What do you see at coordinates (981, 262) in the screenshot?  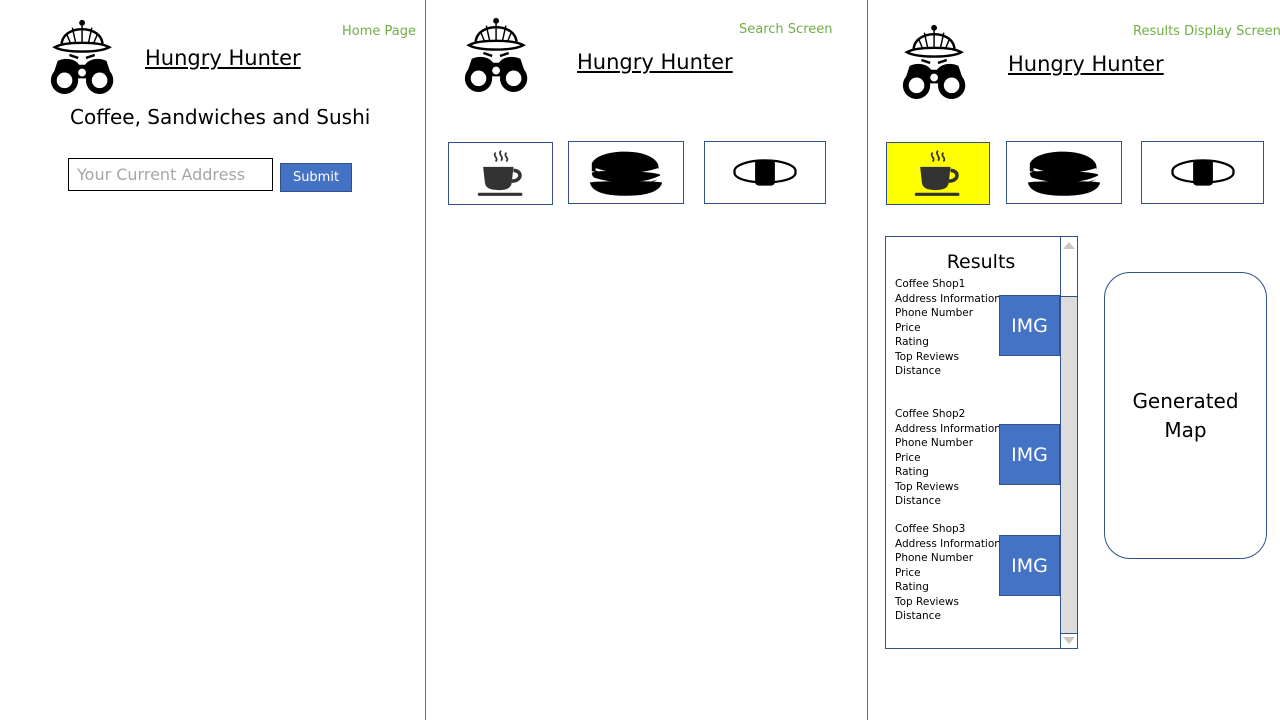 I see `results-heading: Results` at bounding box center [981, 262].